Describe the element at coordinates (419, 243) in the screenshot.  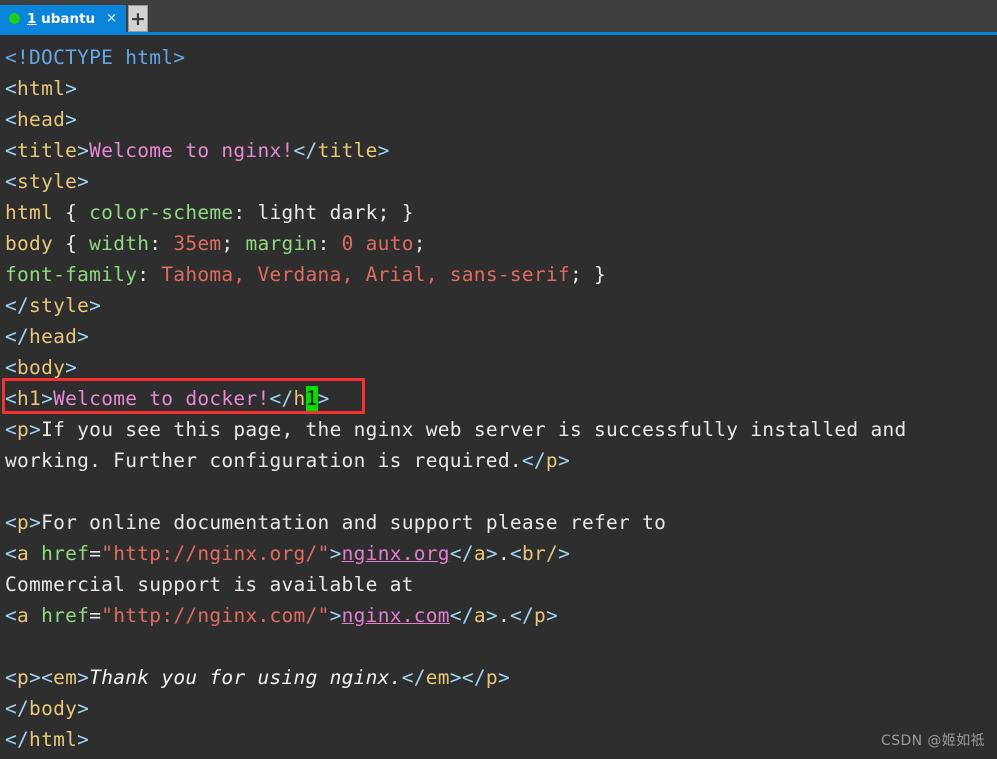
I see `punct-token: ;` at that location.